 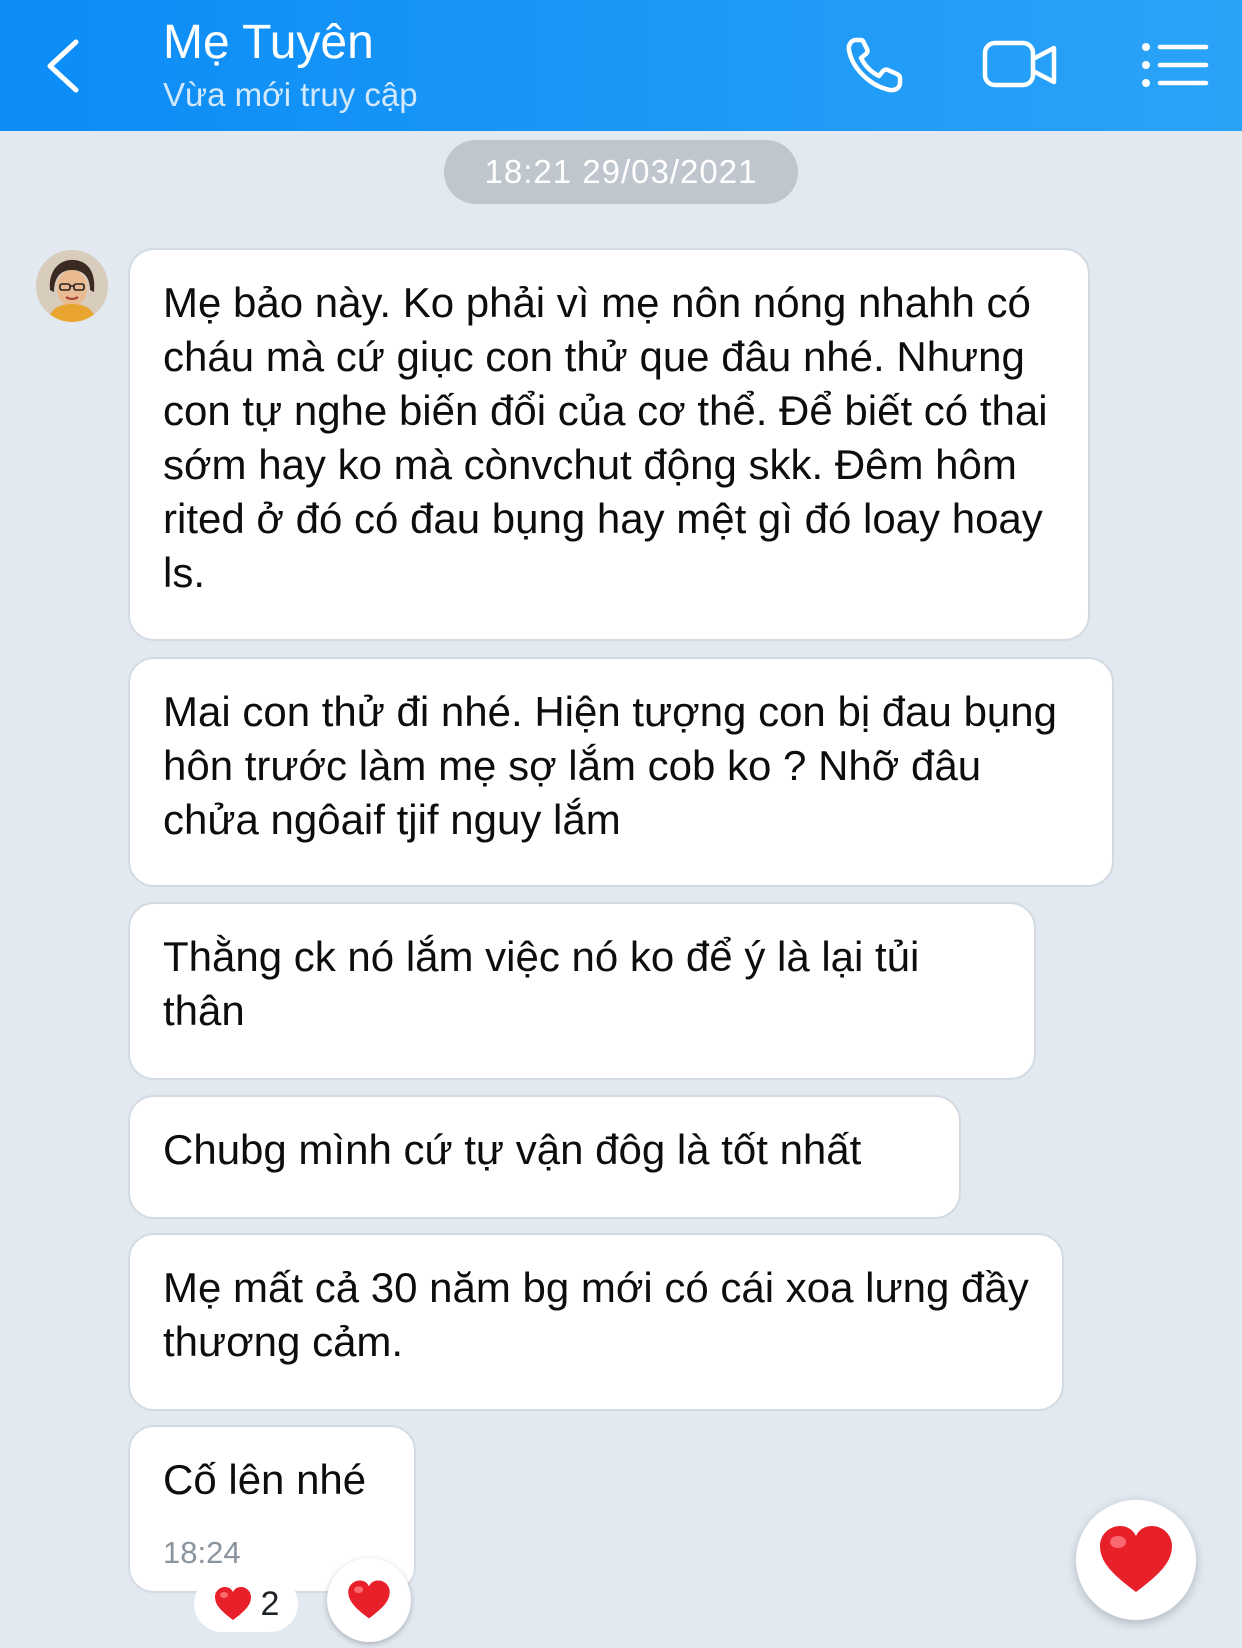 I want to click on avatar, so click(x=72, y=286).